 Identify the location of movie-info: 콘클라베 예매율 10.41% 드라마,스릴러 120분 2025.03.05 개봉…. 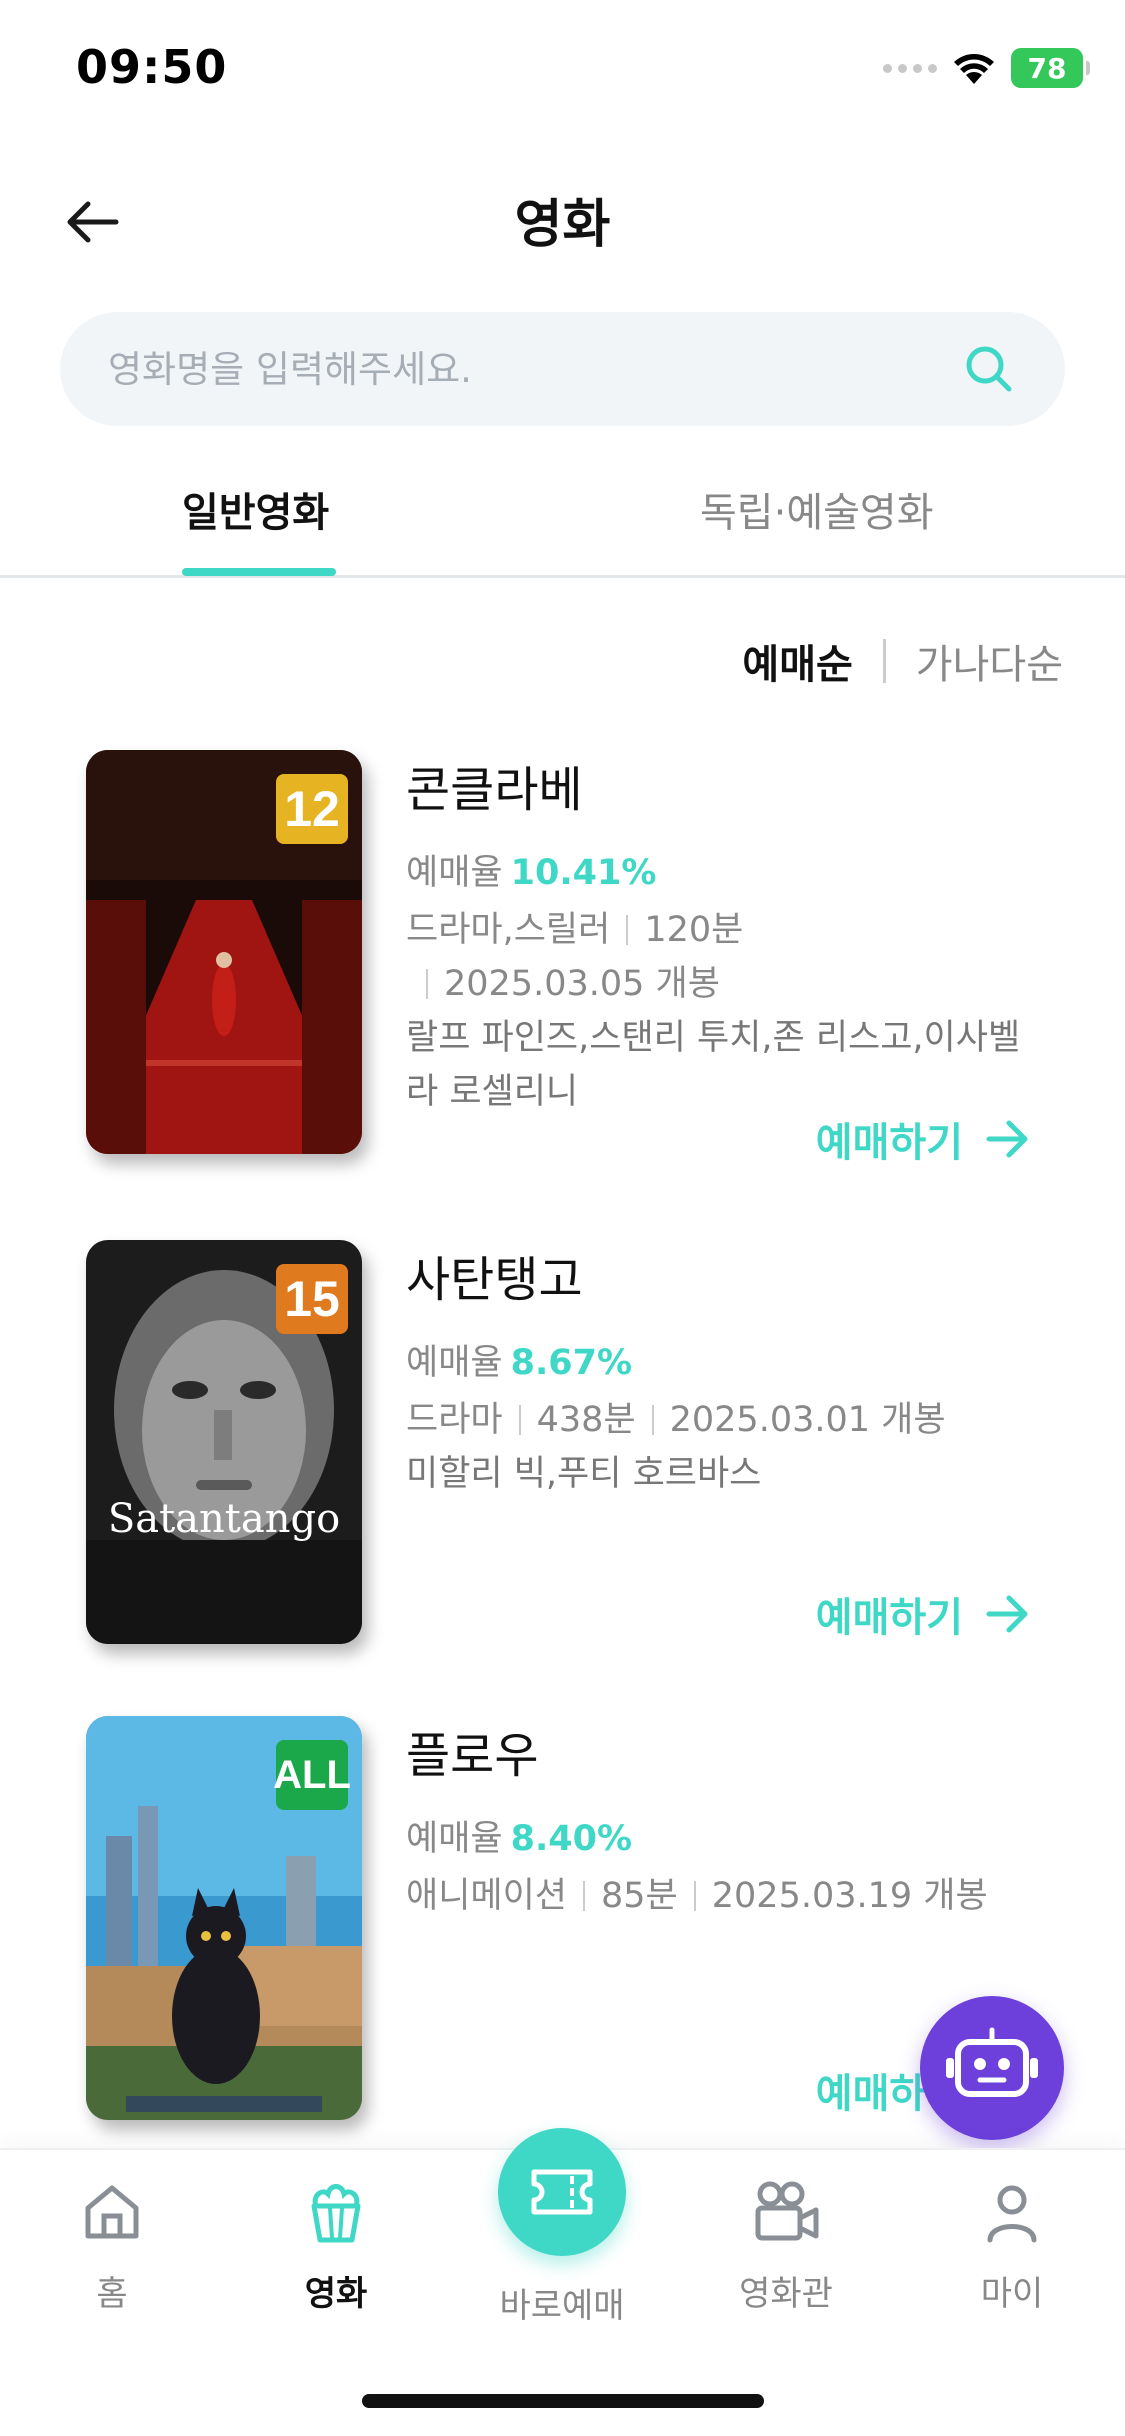
(726, 929).